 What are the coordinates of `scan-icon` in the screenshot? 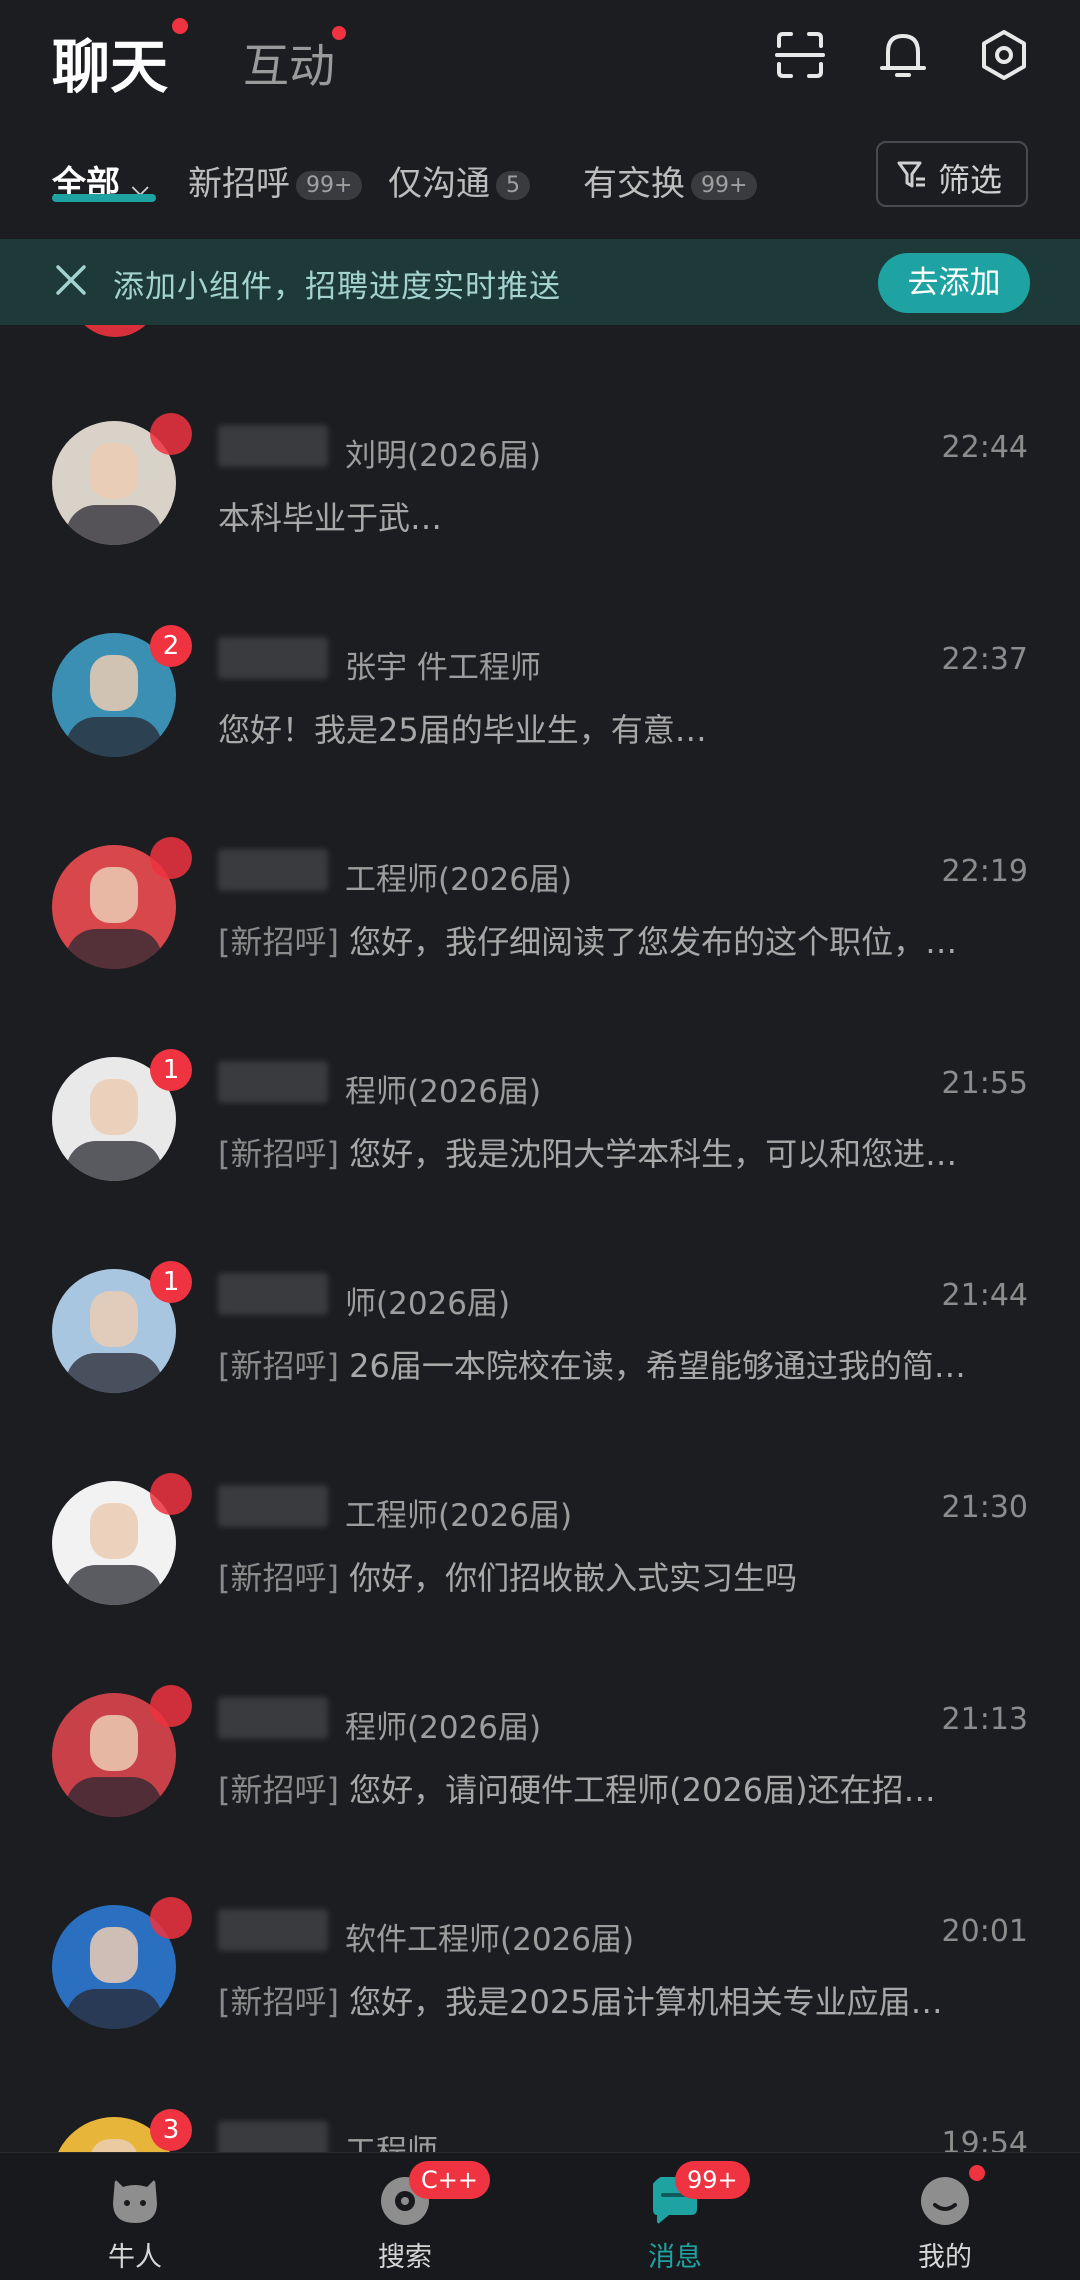 It's located at (800, 55).